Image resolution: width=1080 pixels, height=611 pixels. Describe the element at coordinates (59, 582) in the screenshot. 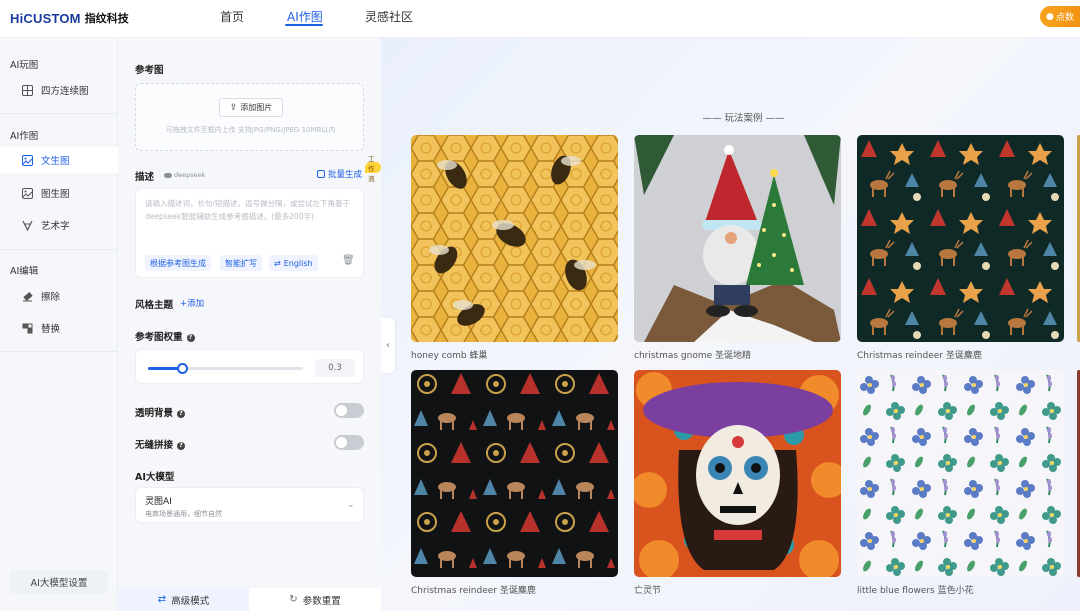

I see `model-settings-button: AI大模型设置` at that location.